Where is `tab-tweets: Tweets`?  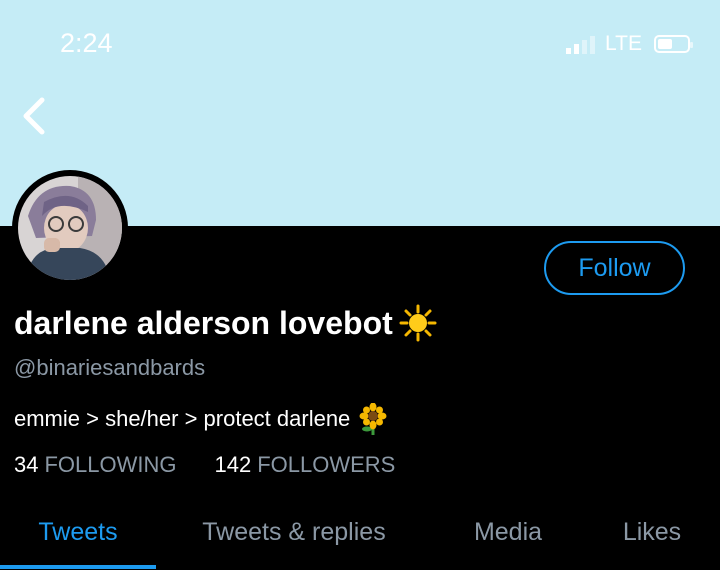
tab-tweets: Tweets is located at coordinates (78, 534).